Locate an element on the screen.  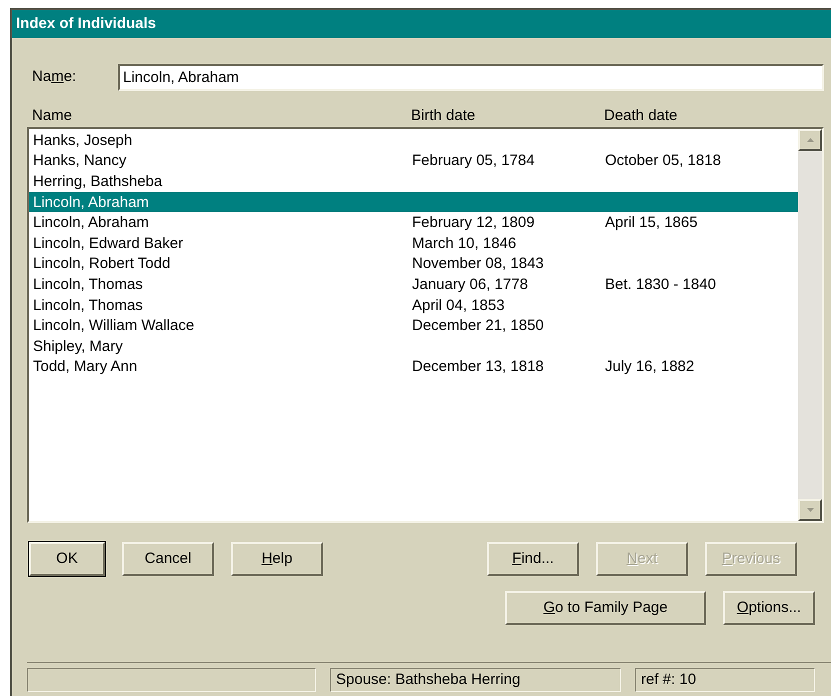
dialog-button: OK is located at coordinates (67, 559).